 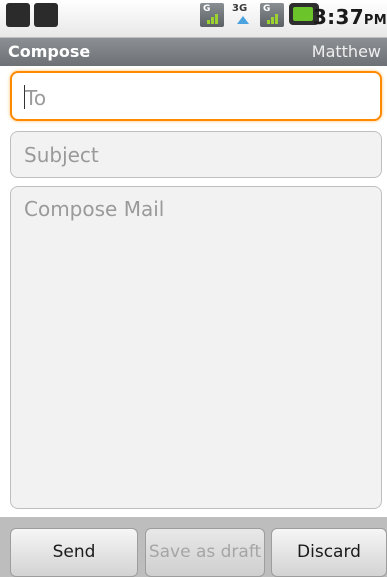 I want to click on signal-g-icon: G, so click(x=212, y=15).